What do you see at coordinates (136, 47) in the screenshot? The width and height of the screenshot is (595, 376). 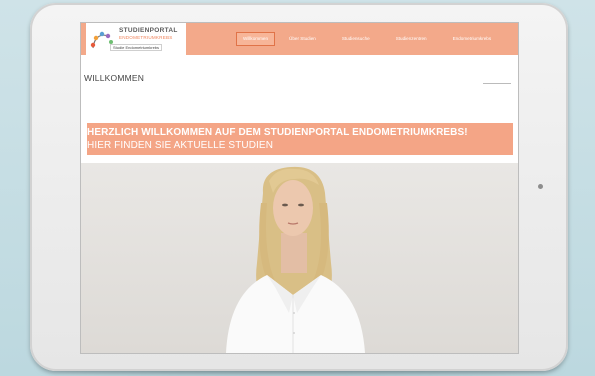 I see `logo-badge: Studie Endometriumkrebs` at bounding box center [136, 47].